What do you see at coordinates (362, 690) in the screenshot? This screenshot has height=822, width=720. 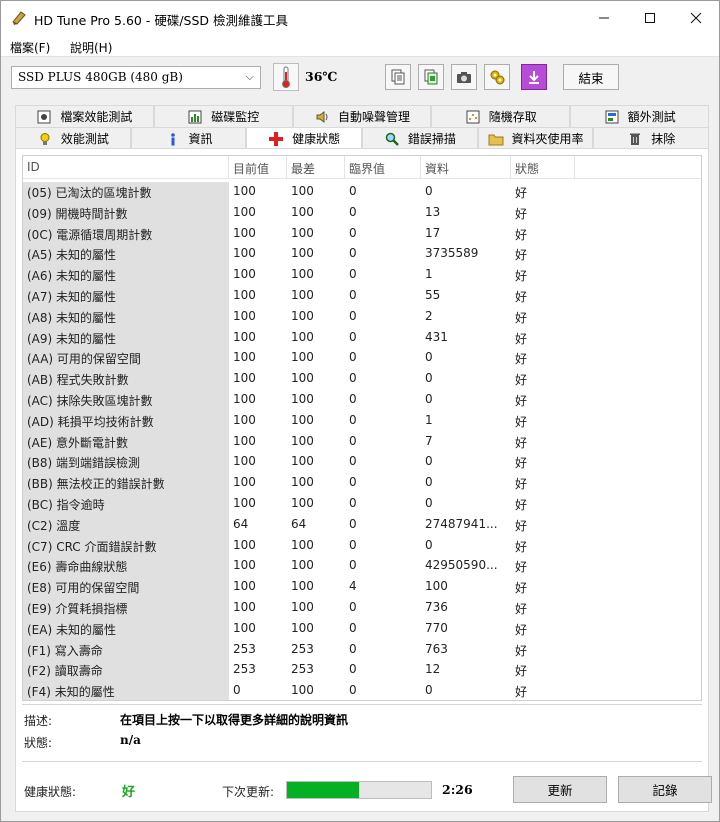 I see `table-row: (F4) 未知的屬性 0 100 0 0 好` at bounding box center [362, 690].